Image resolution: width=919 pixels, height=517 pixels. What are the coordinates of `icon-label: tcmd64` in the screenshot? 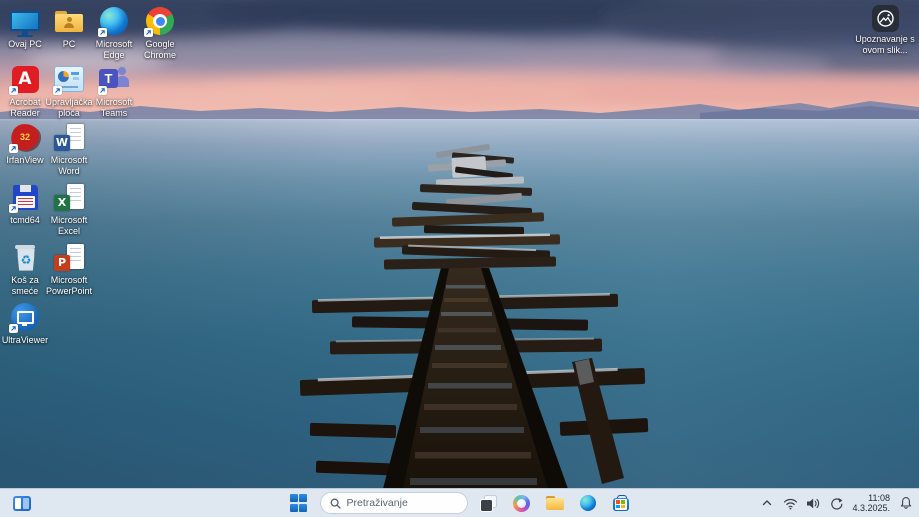 It's located at (25, 220).